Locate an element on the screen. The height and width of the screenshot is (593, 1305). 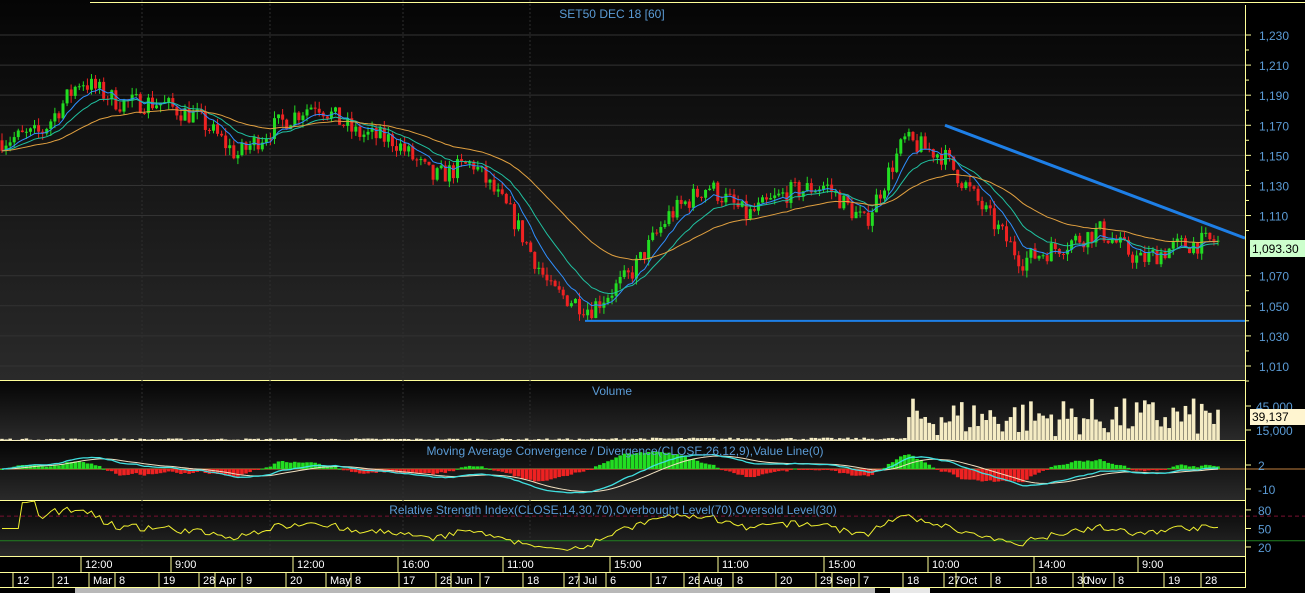
horizontal-scrollbar is located at coordinates (652, 590).